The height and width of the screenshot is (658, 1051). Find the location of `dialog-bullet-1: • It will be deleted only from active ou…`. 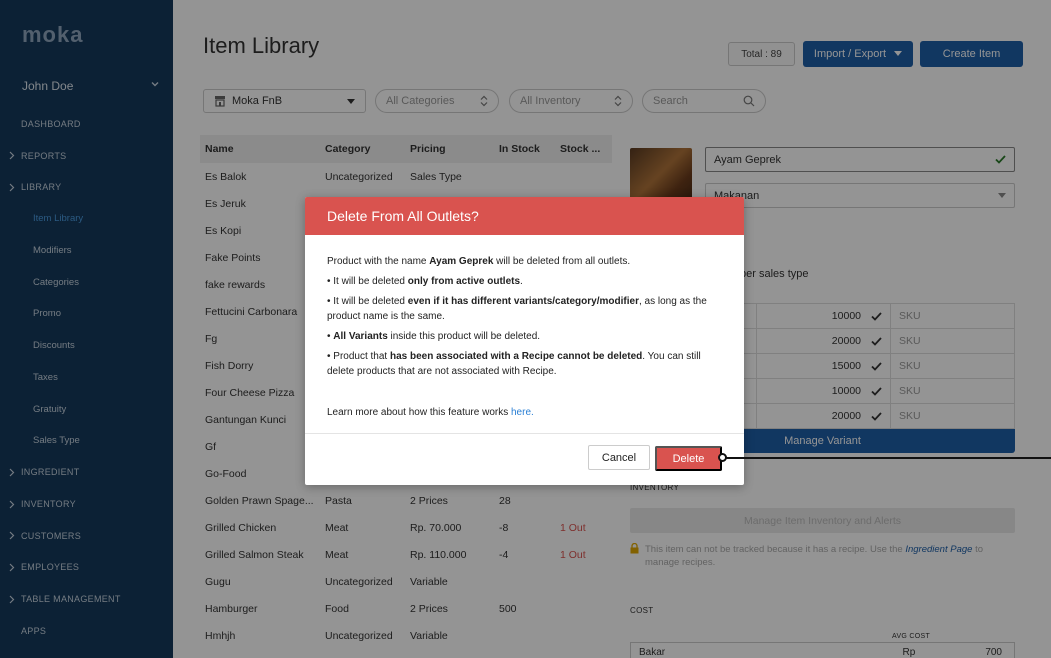

dialog-bullet-1: • It will be deleted only from active ou… is located at coordinates (425, 281).